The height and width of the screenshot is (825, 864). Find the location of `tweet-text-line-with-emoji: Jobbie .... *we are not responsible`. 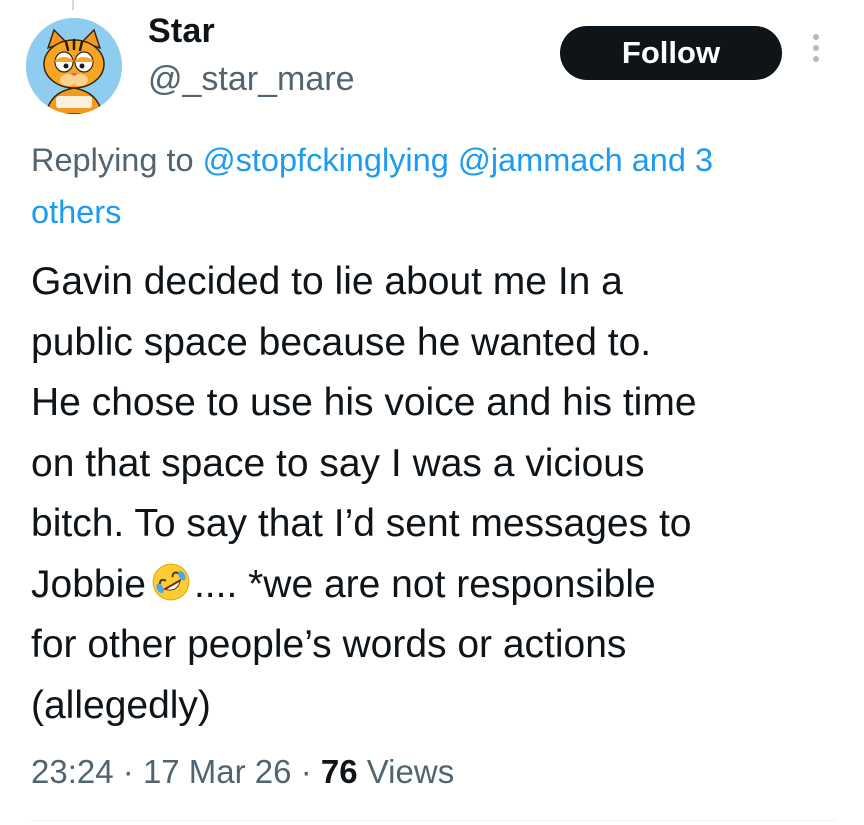

tweet-text-line-with-emoji: Jobbie .... *we are not responsible is located at coordinates (441, 585).